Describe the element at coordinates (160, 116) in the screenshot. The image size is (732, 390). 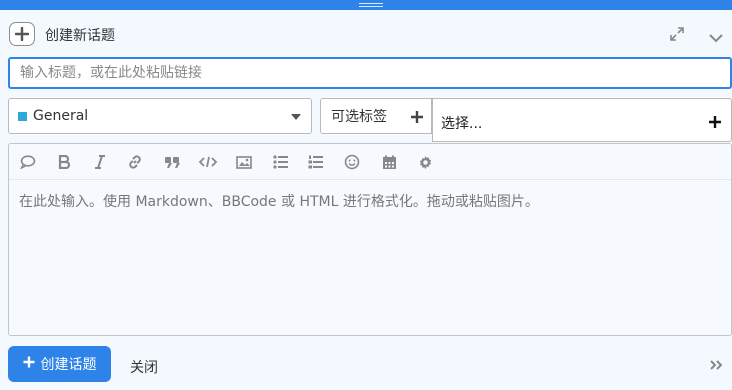
I see `category-select: General` at that location.